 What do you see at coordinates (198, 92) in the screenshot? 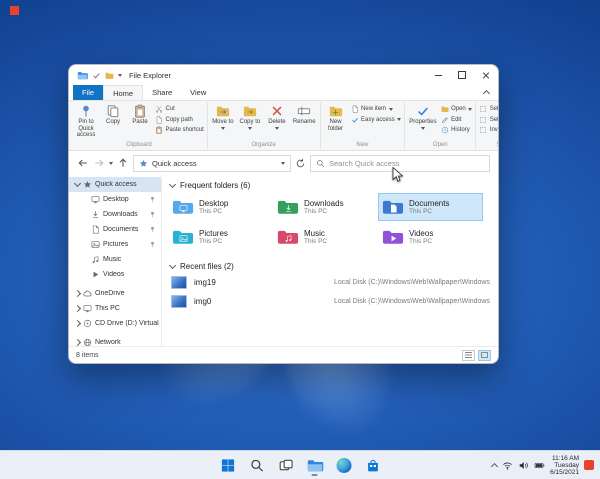
I see `tab-view: View` at bounding box center [198, 92].